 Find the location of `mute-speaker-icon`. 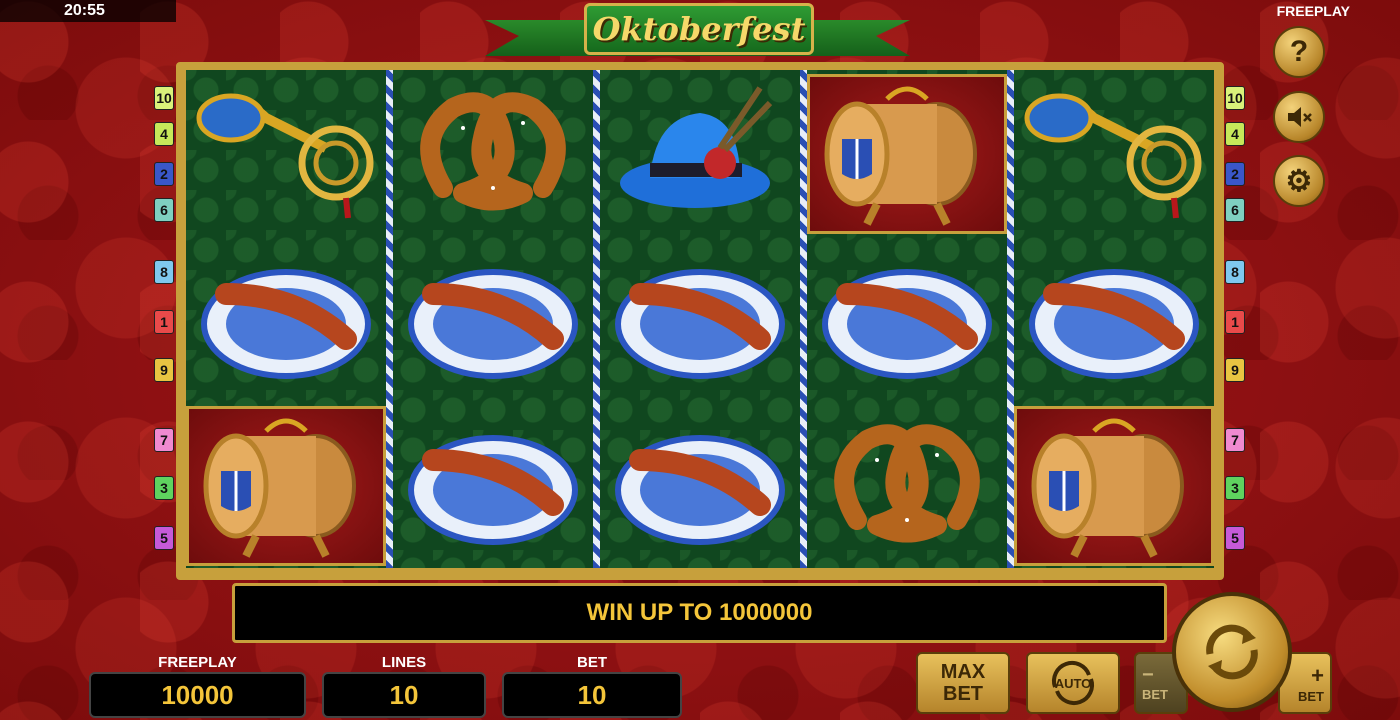

mute-speaker-icon is located at coordinates (1300, 117).